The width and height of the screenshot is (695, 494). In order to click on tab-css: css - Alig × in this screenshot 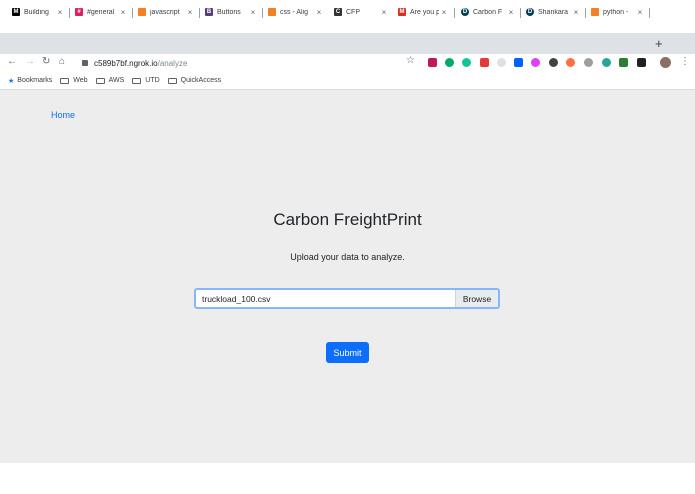, I will do `click(295, 12)`.